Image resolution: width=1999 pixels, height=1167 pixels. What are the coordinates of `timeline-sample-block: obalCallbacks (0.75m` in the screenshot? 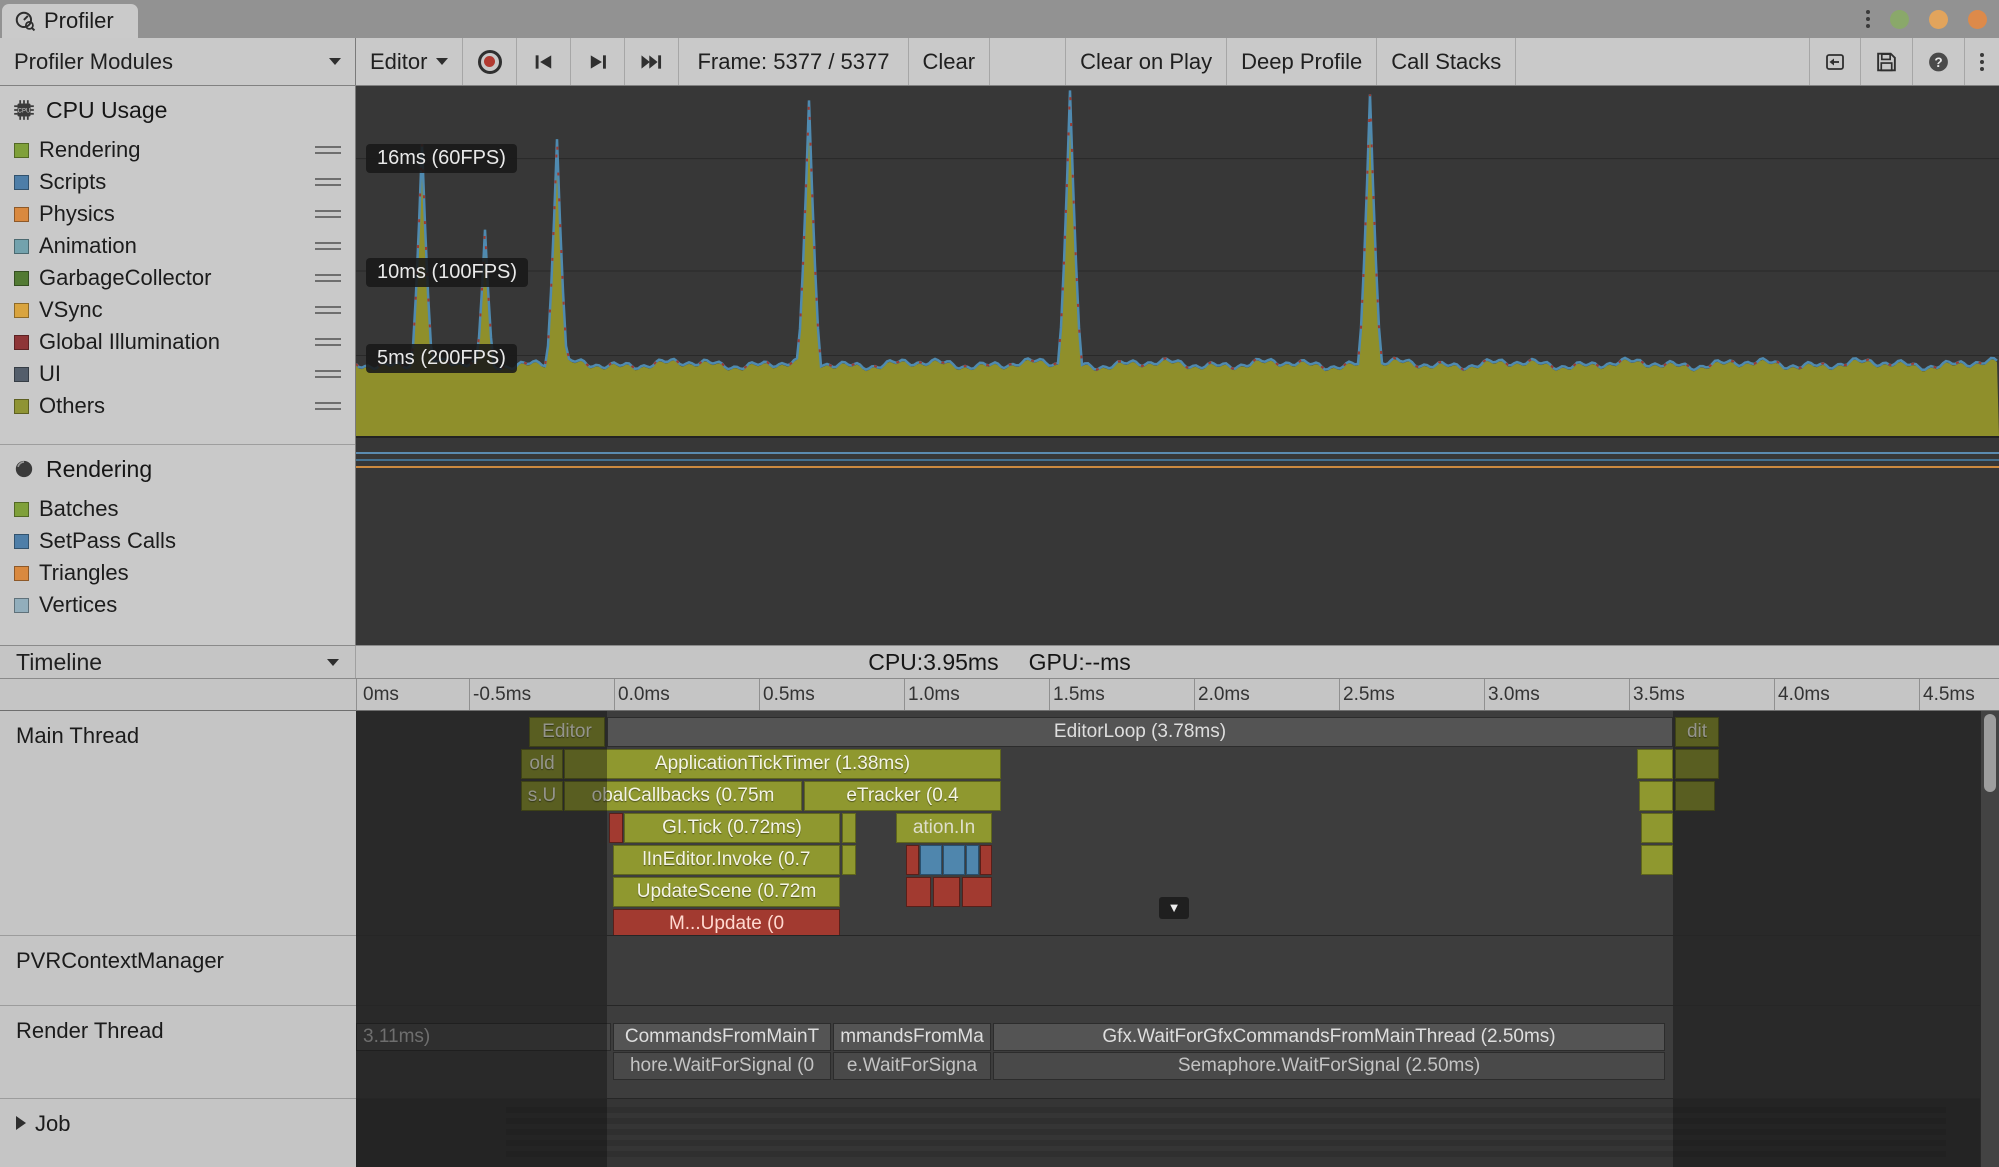 It's located at (683, 796).